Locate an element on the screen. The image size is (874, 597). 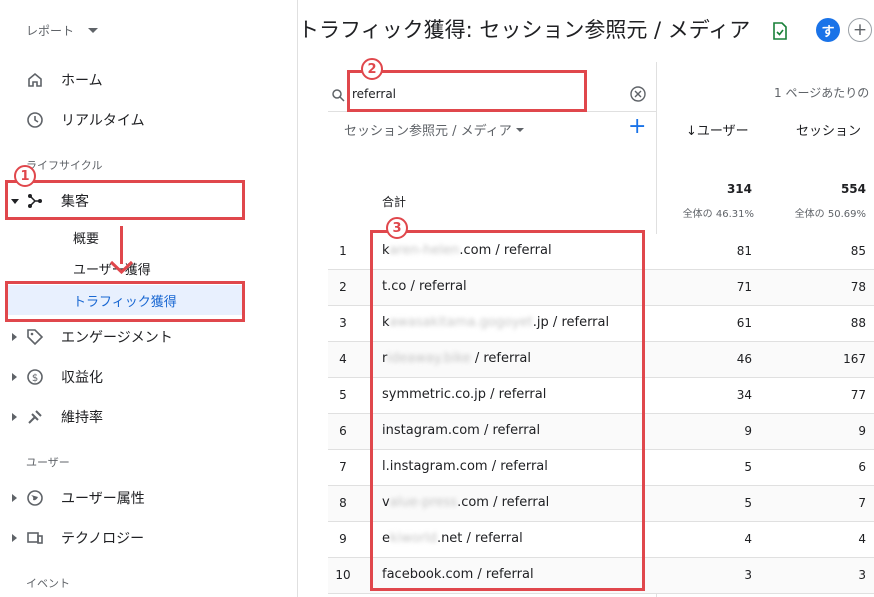
row-number: 10 is located at coordinates (343, 575).